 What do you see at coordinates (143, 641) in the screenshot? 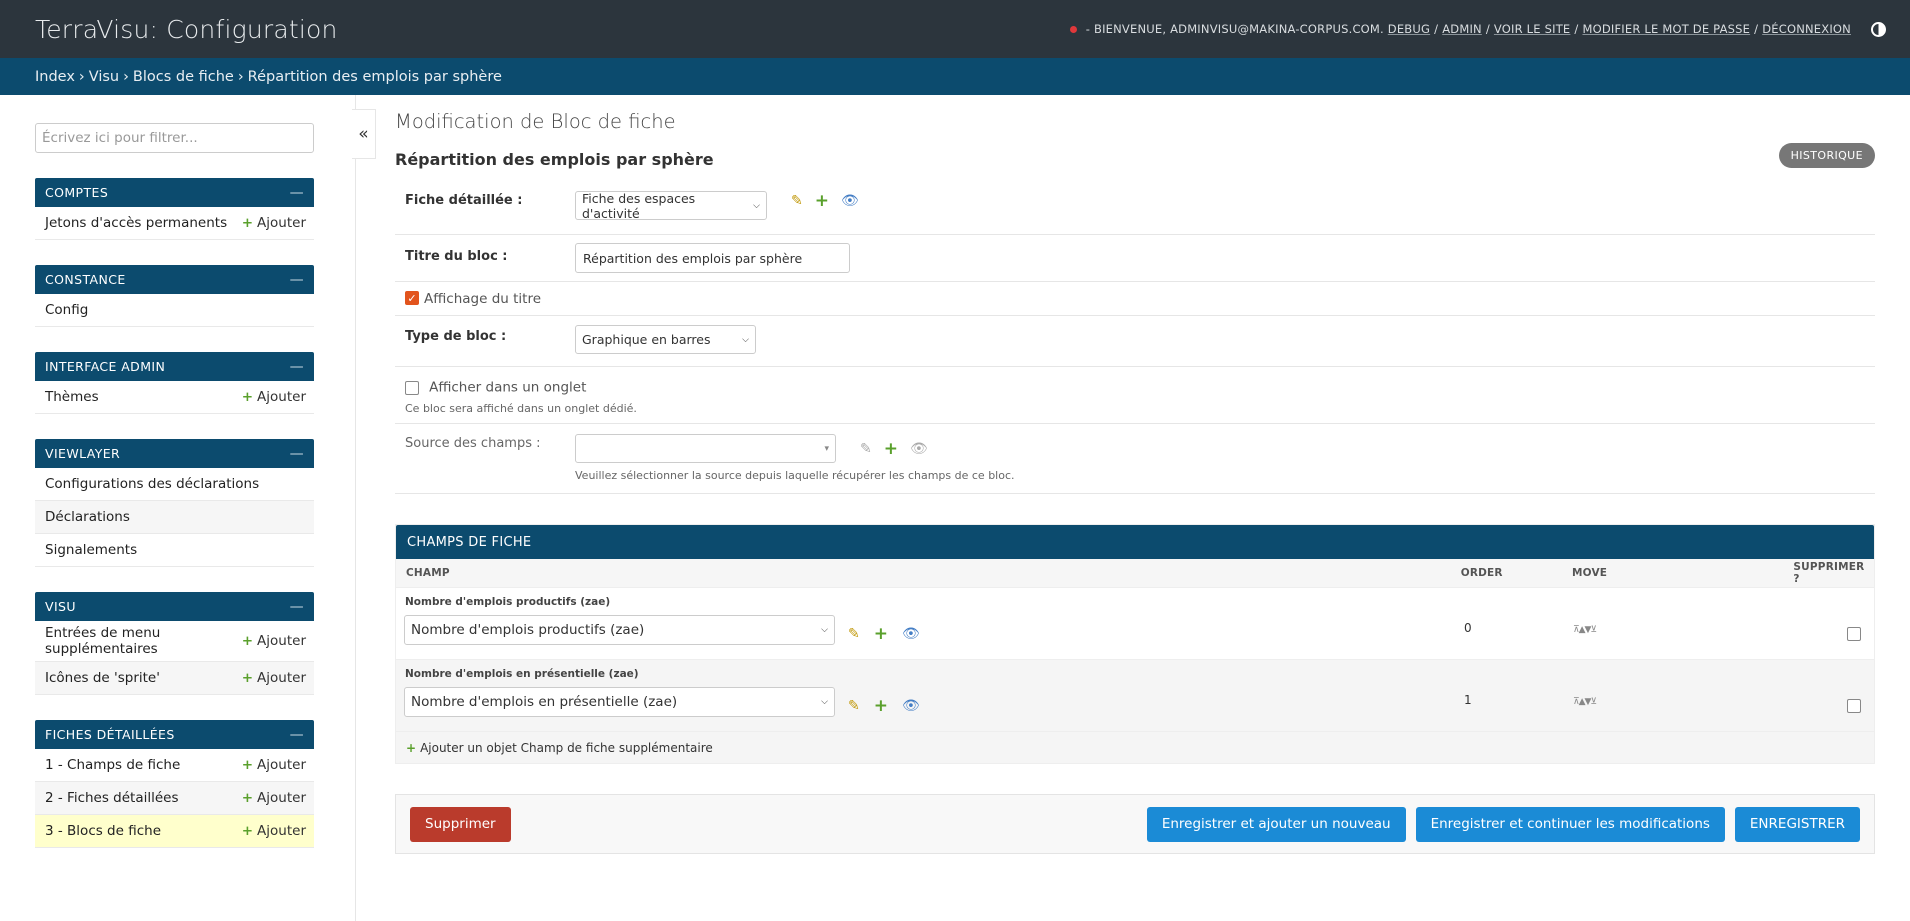
I see `sidebar-item-link: Entrées de menu supplémentaires` at bounding box center [143, 641].